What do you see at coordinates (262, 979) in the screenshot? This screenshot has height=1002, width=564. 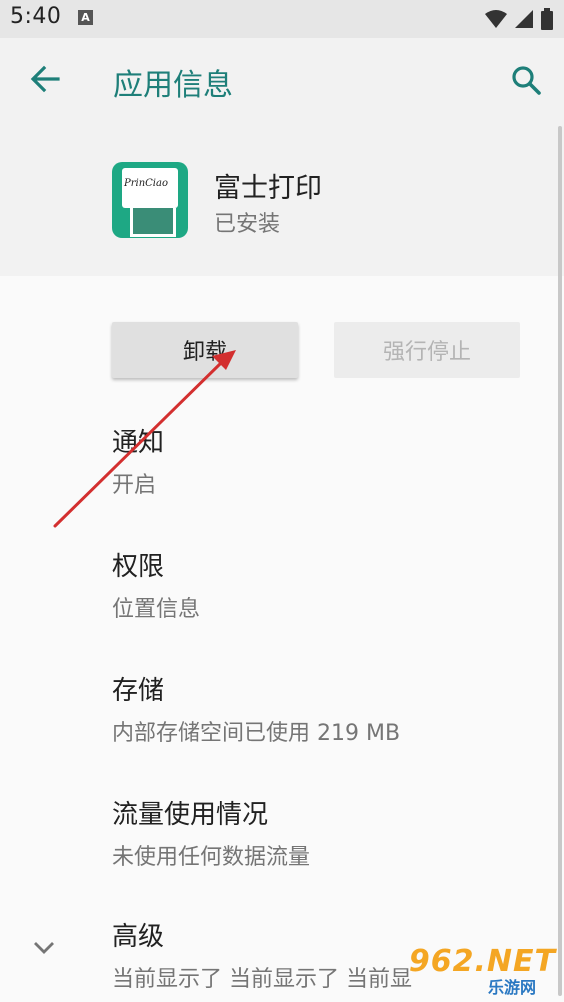 I see `list-item-subtitle: 当前显示了 当前显示了 当前显` at bounding box center [262, 979].